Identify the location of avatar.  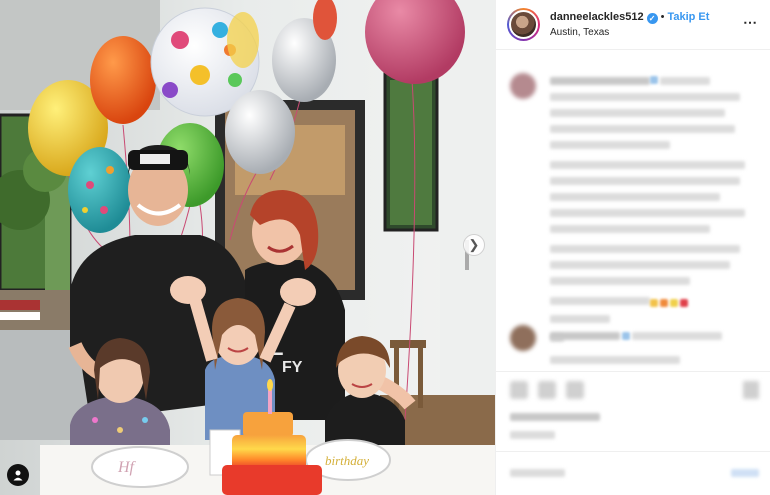
(523, 24).